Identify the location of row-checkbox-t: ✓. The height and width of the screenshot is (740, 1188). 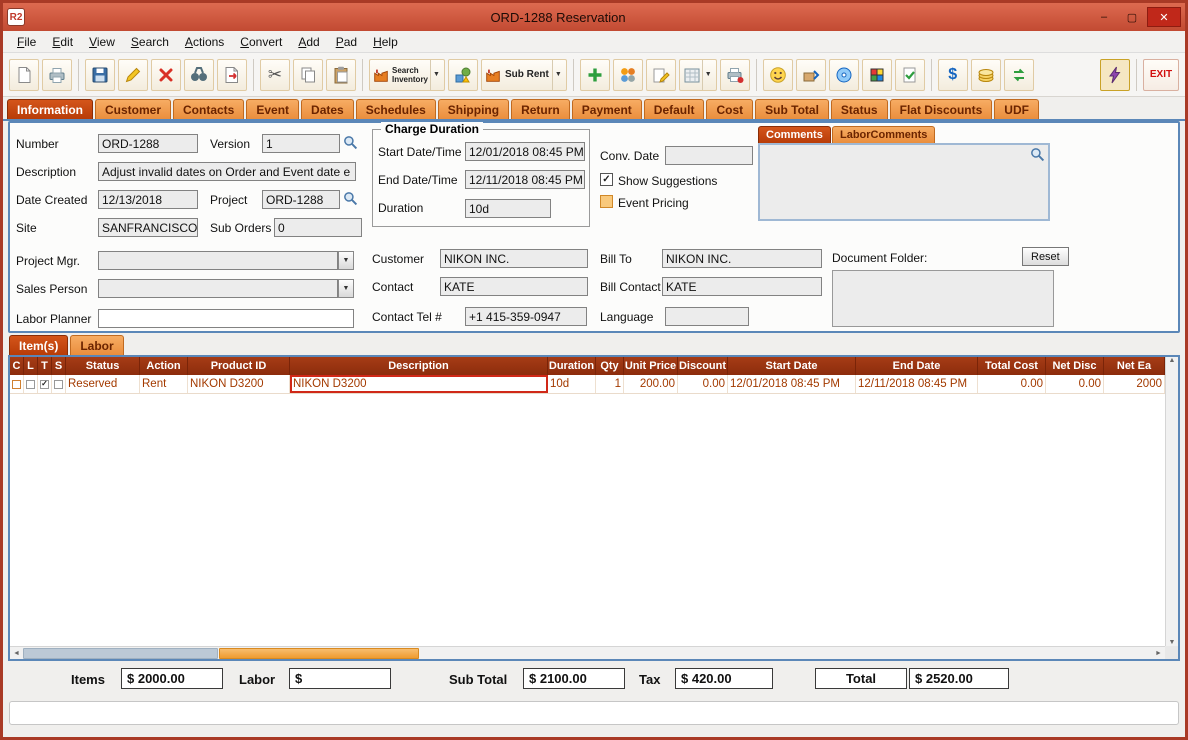
(45, 384).